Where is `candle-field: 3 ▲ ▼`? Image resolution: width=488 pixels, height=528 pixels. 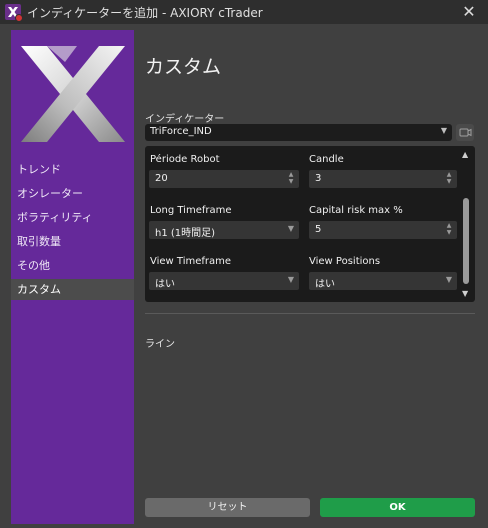
candle-field: 3 ▲ ▼ is located at coordinates (383, 179).